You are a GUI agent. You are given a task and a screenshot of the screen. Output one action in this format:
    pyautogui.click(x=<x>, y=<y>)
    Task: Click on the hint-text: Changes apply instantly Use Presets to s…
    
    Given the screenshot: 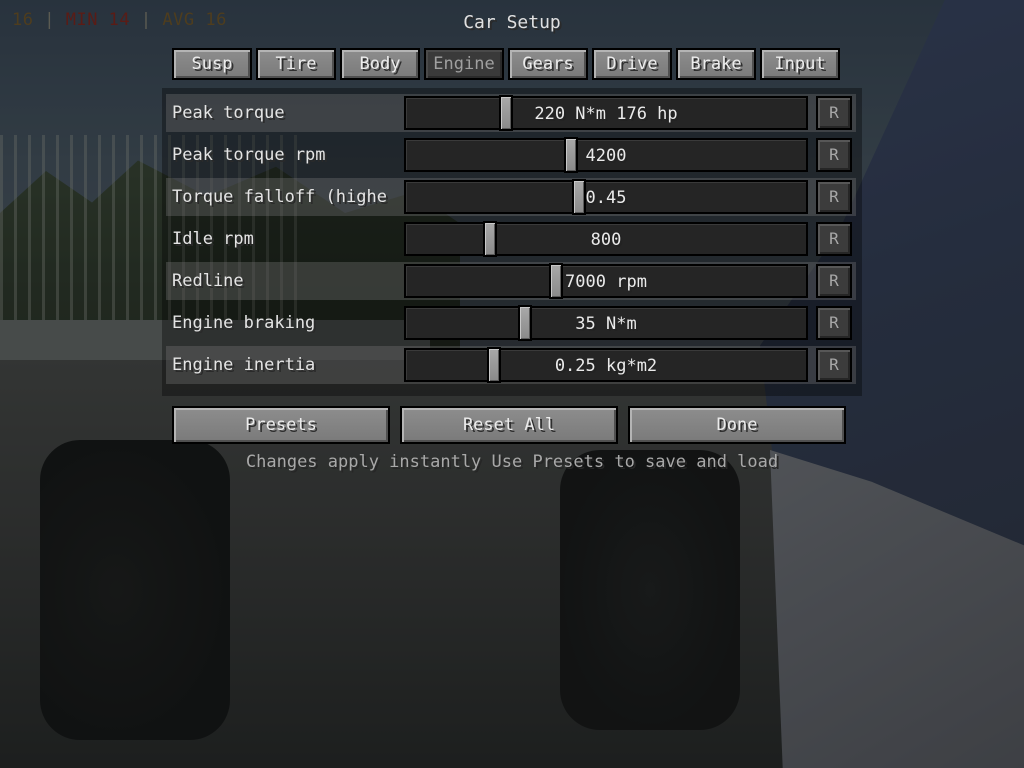 What is the action you would take?
    pyautogui.click(x=512, y=462)
    